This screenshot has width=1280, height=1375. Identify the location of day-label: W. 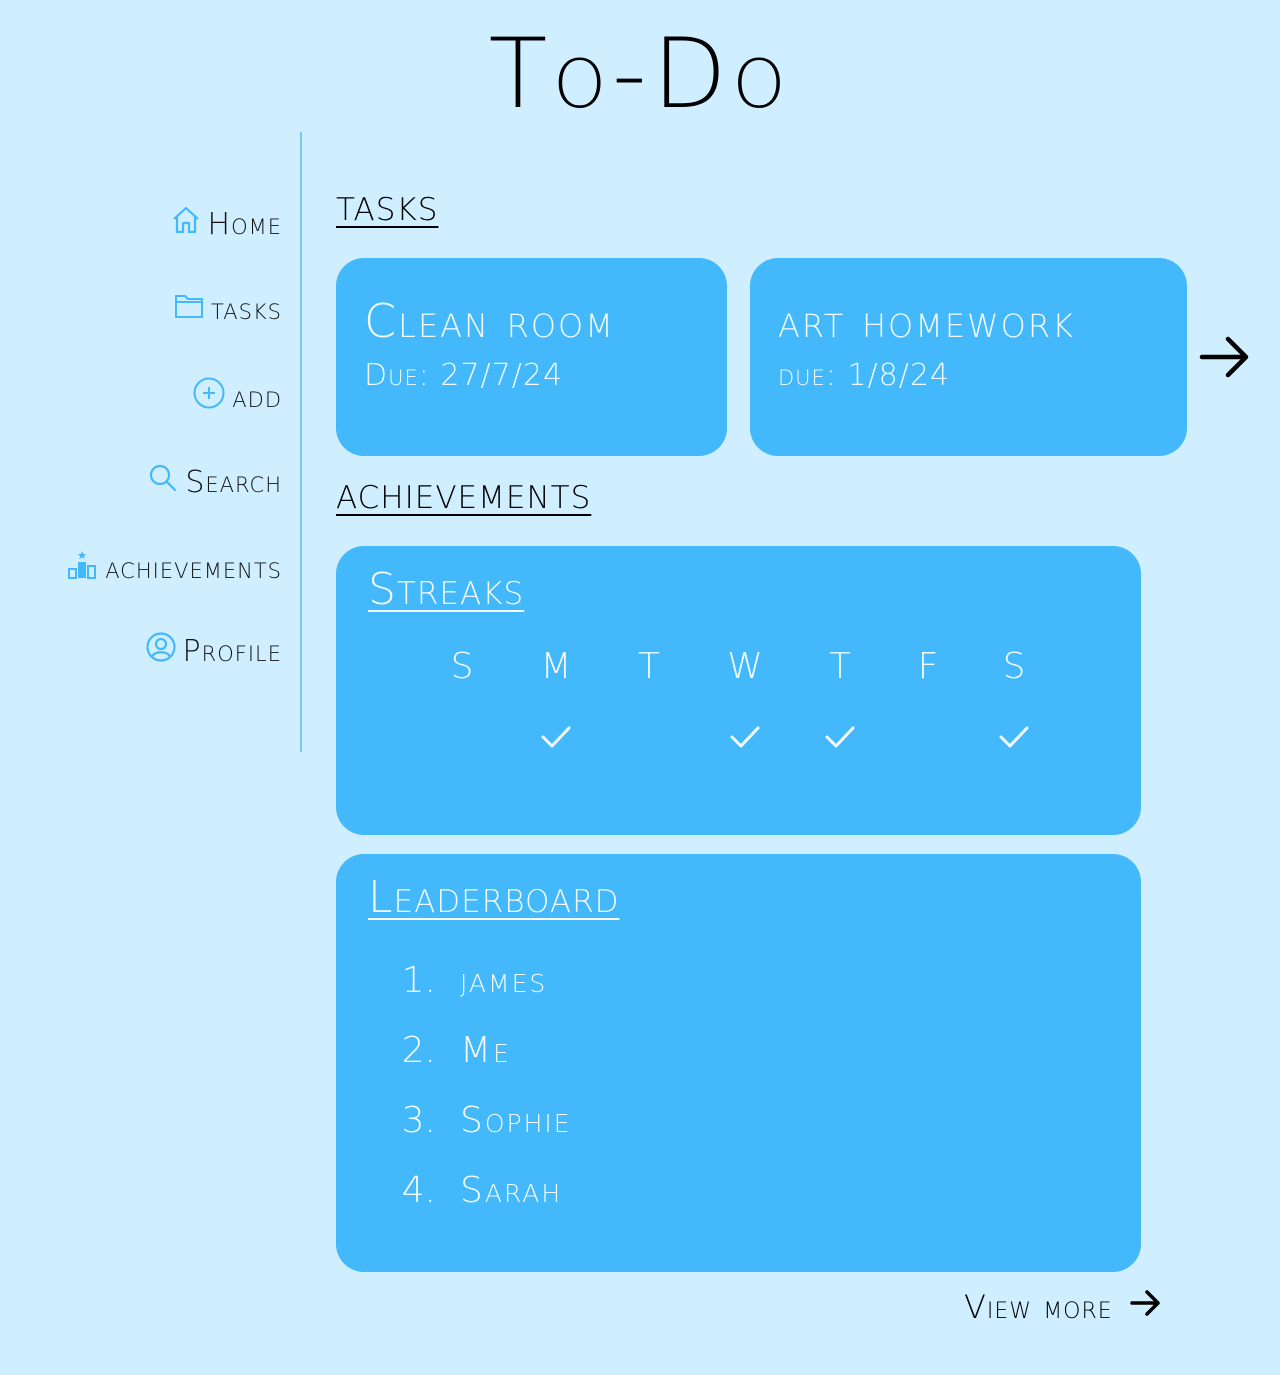
(745, 666).